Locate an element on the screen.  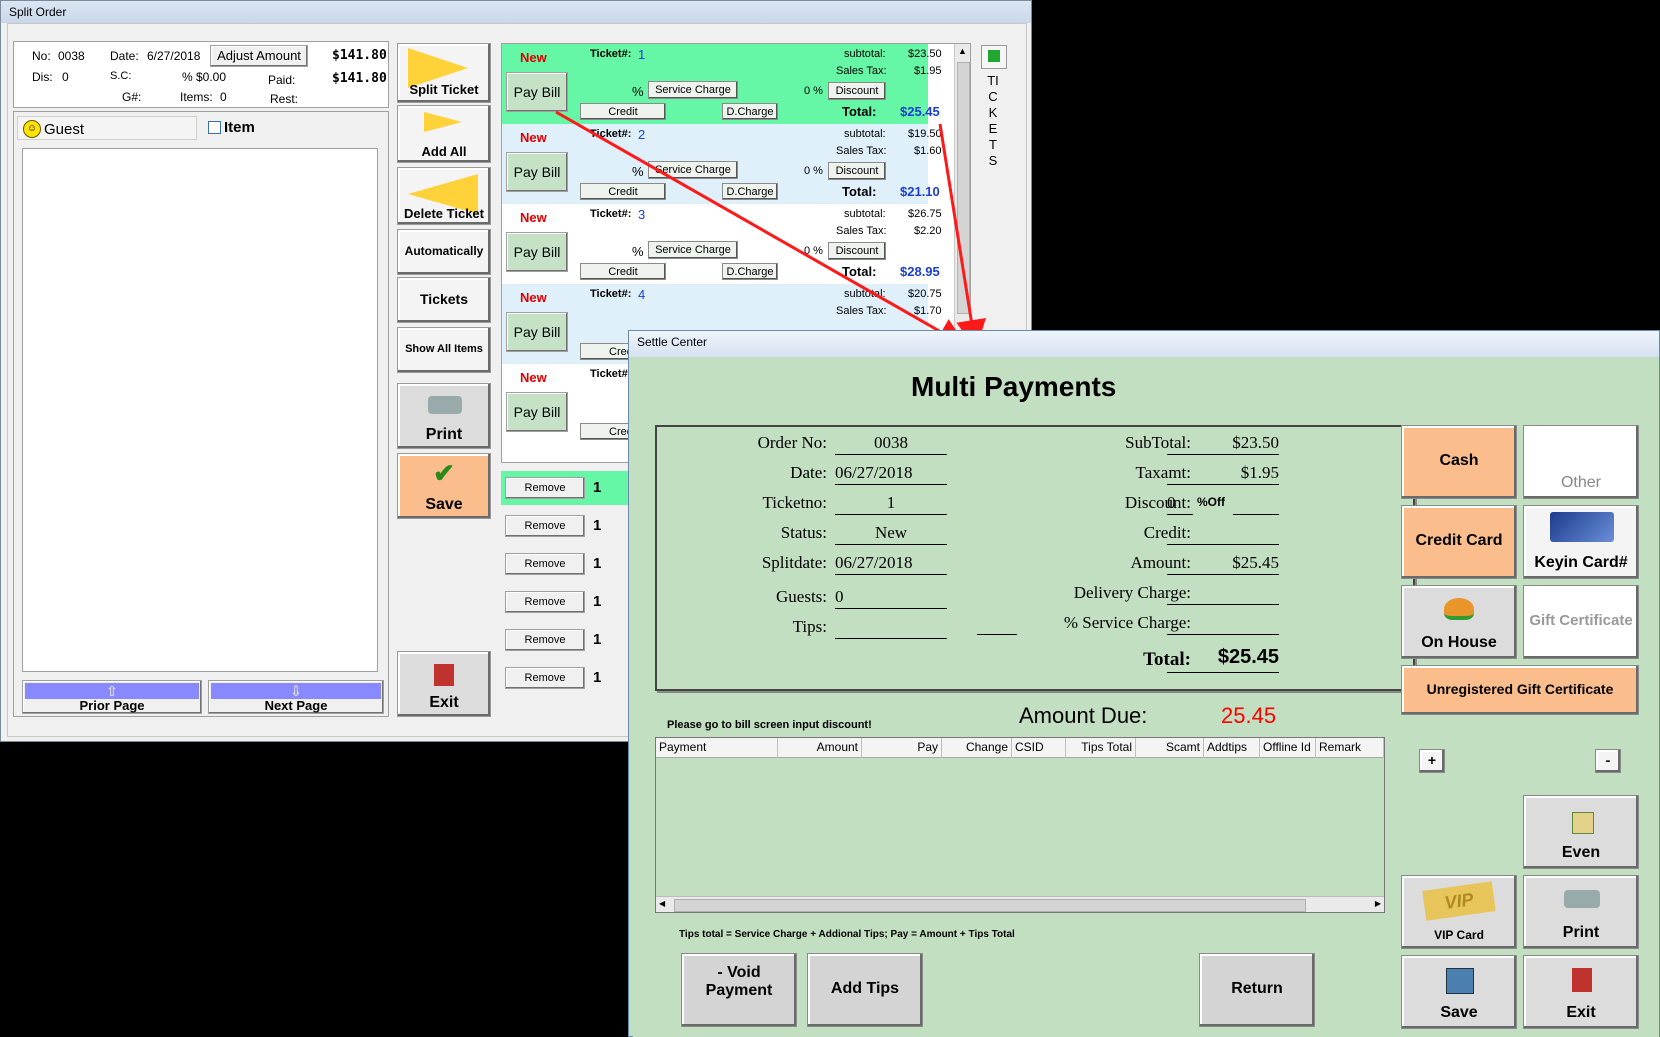
on-house-button: On House is located at coordinates (1459, 622).